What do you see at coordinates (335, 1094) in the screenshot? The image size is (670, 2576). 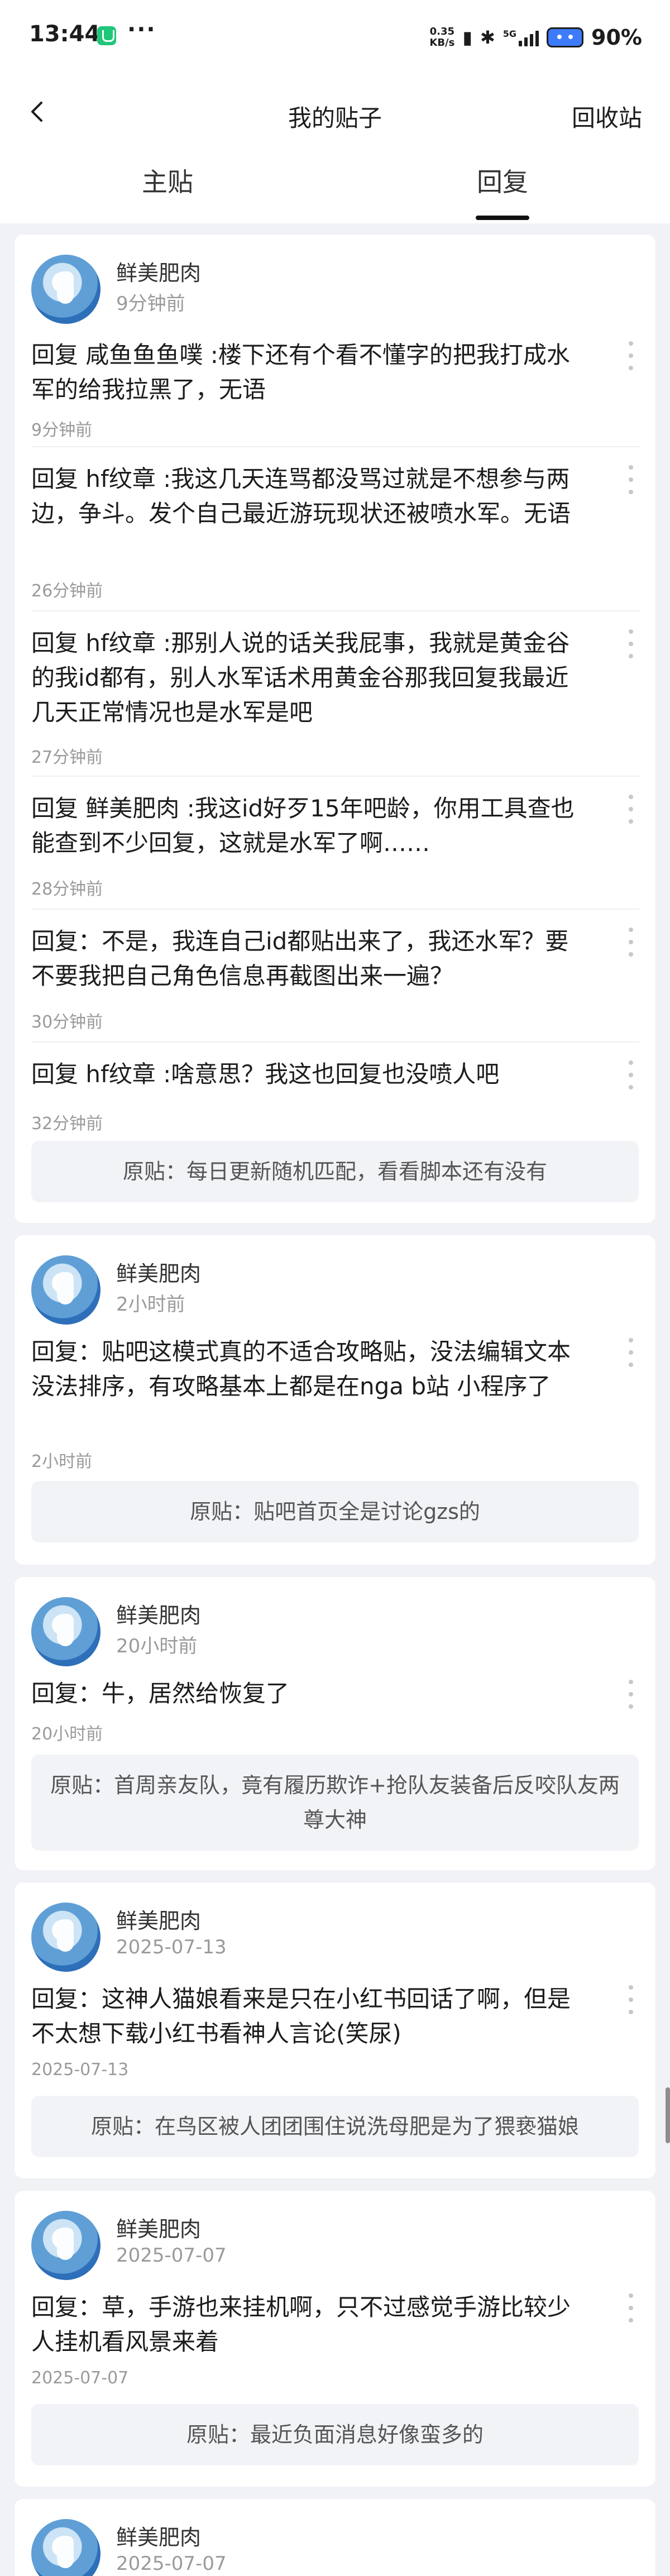 I see `reply-item: 回复 hf纹章 :啥意思？我这也回复也没喷人吧 32分钟前` at bounding box center [335, 1094].